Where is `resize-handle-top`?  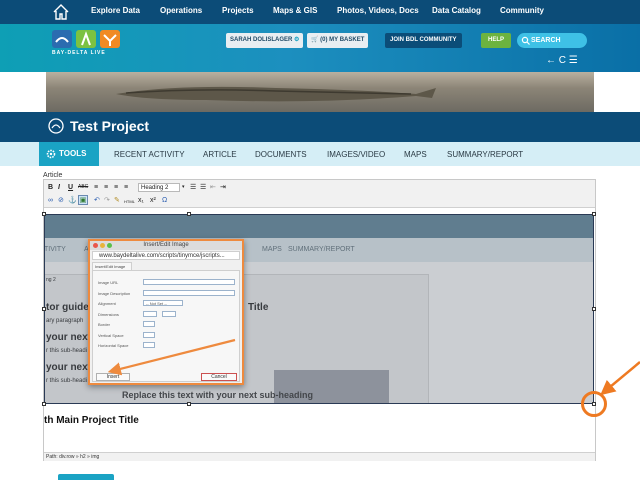 resize-handle-top is located at coordinates (189, 214).